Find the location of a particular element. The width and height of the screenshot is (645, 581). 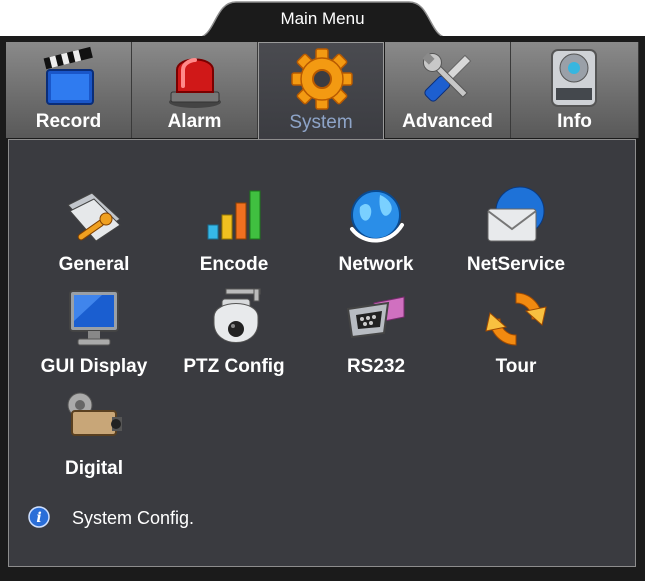

info-icon: i is located at coordinates (39, 517).